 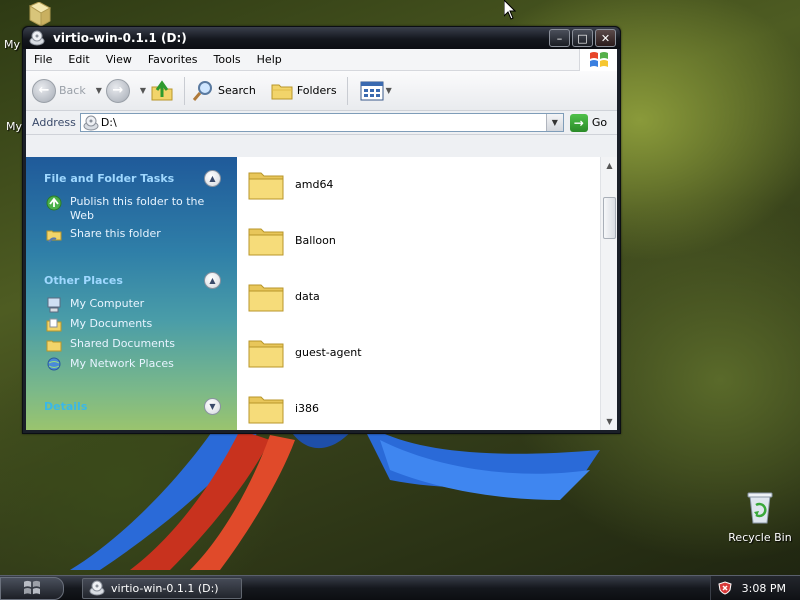 What do you see at coordinates (554, 122) in the screenshot?
I see `address-dropdown-icon: ▼` at bounding box center [554, 122].